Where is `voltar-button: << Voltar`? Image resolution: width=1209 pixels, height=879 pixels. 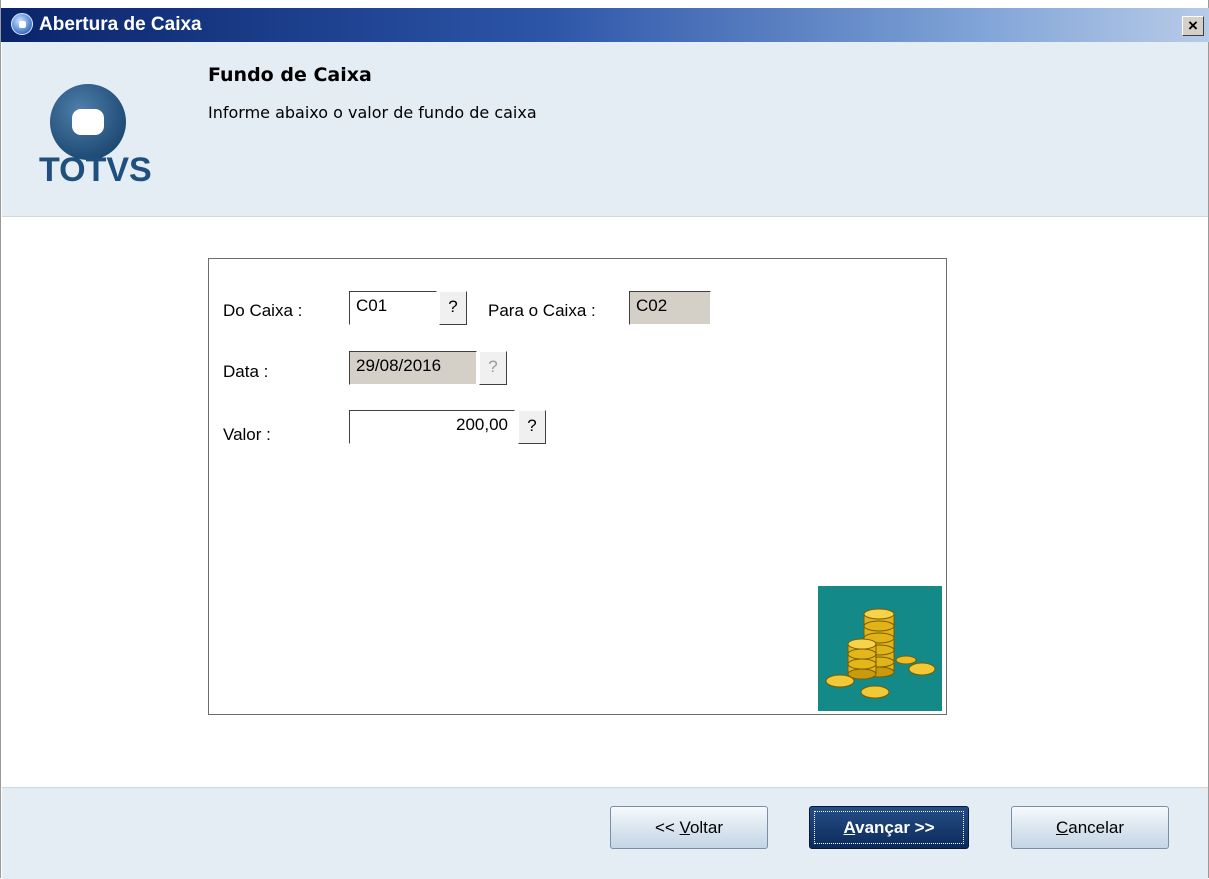 voltar-button: << Voltar is located at coordinates (689, 827).